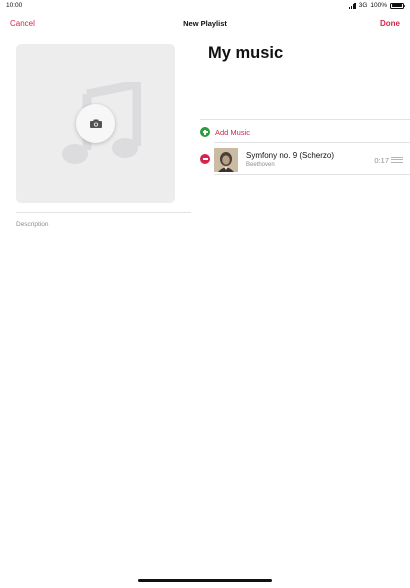 This screenshot has width=410, height=588. I want to click on add-icon, so click(205, 132).